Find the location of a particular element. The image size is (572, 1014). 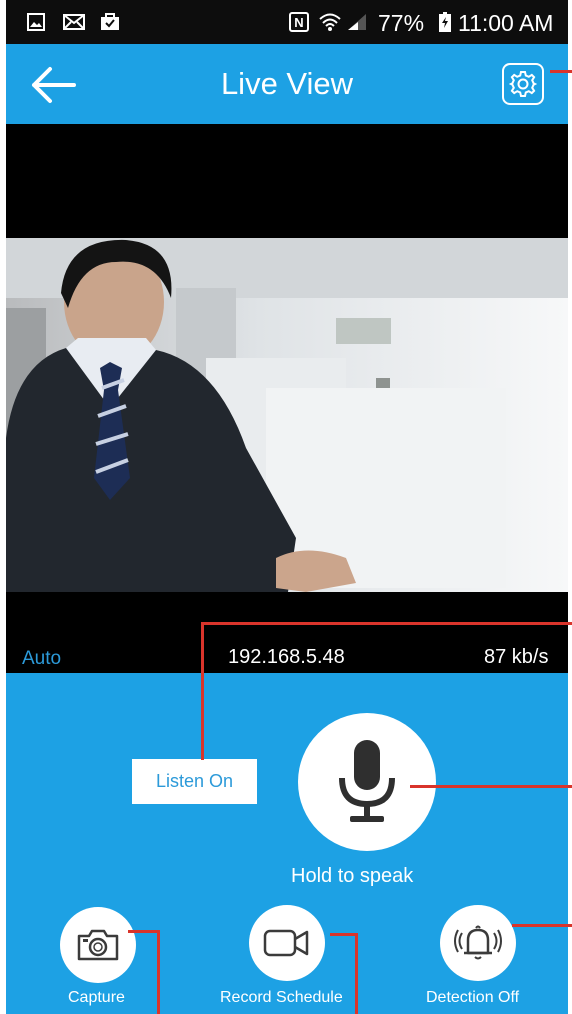

callout-line-record-vertical is located at coordinates (356, 973).